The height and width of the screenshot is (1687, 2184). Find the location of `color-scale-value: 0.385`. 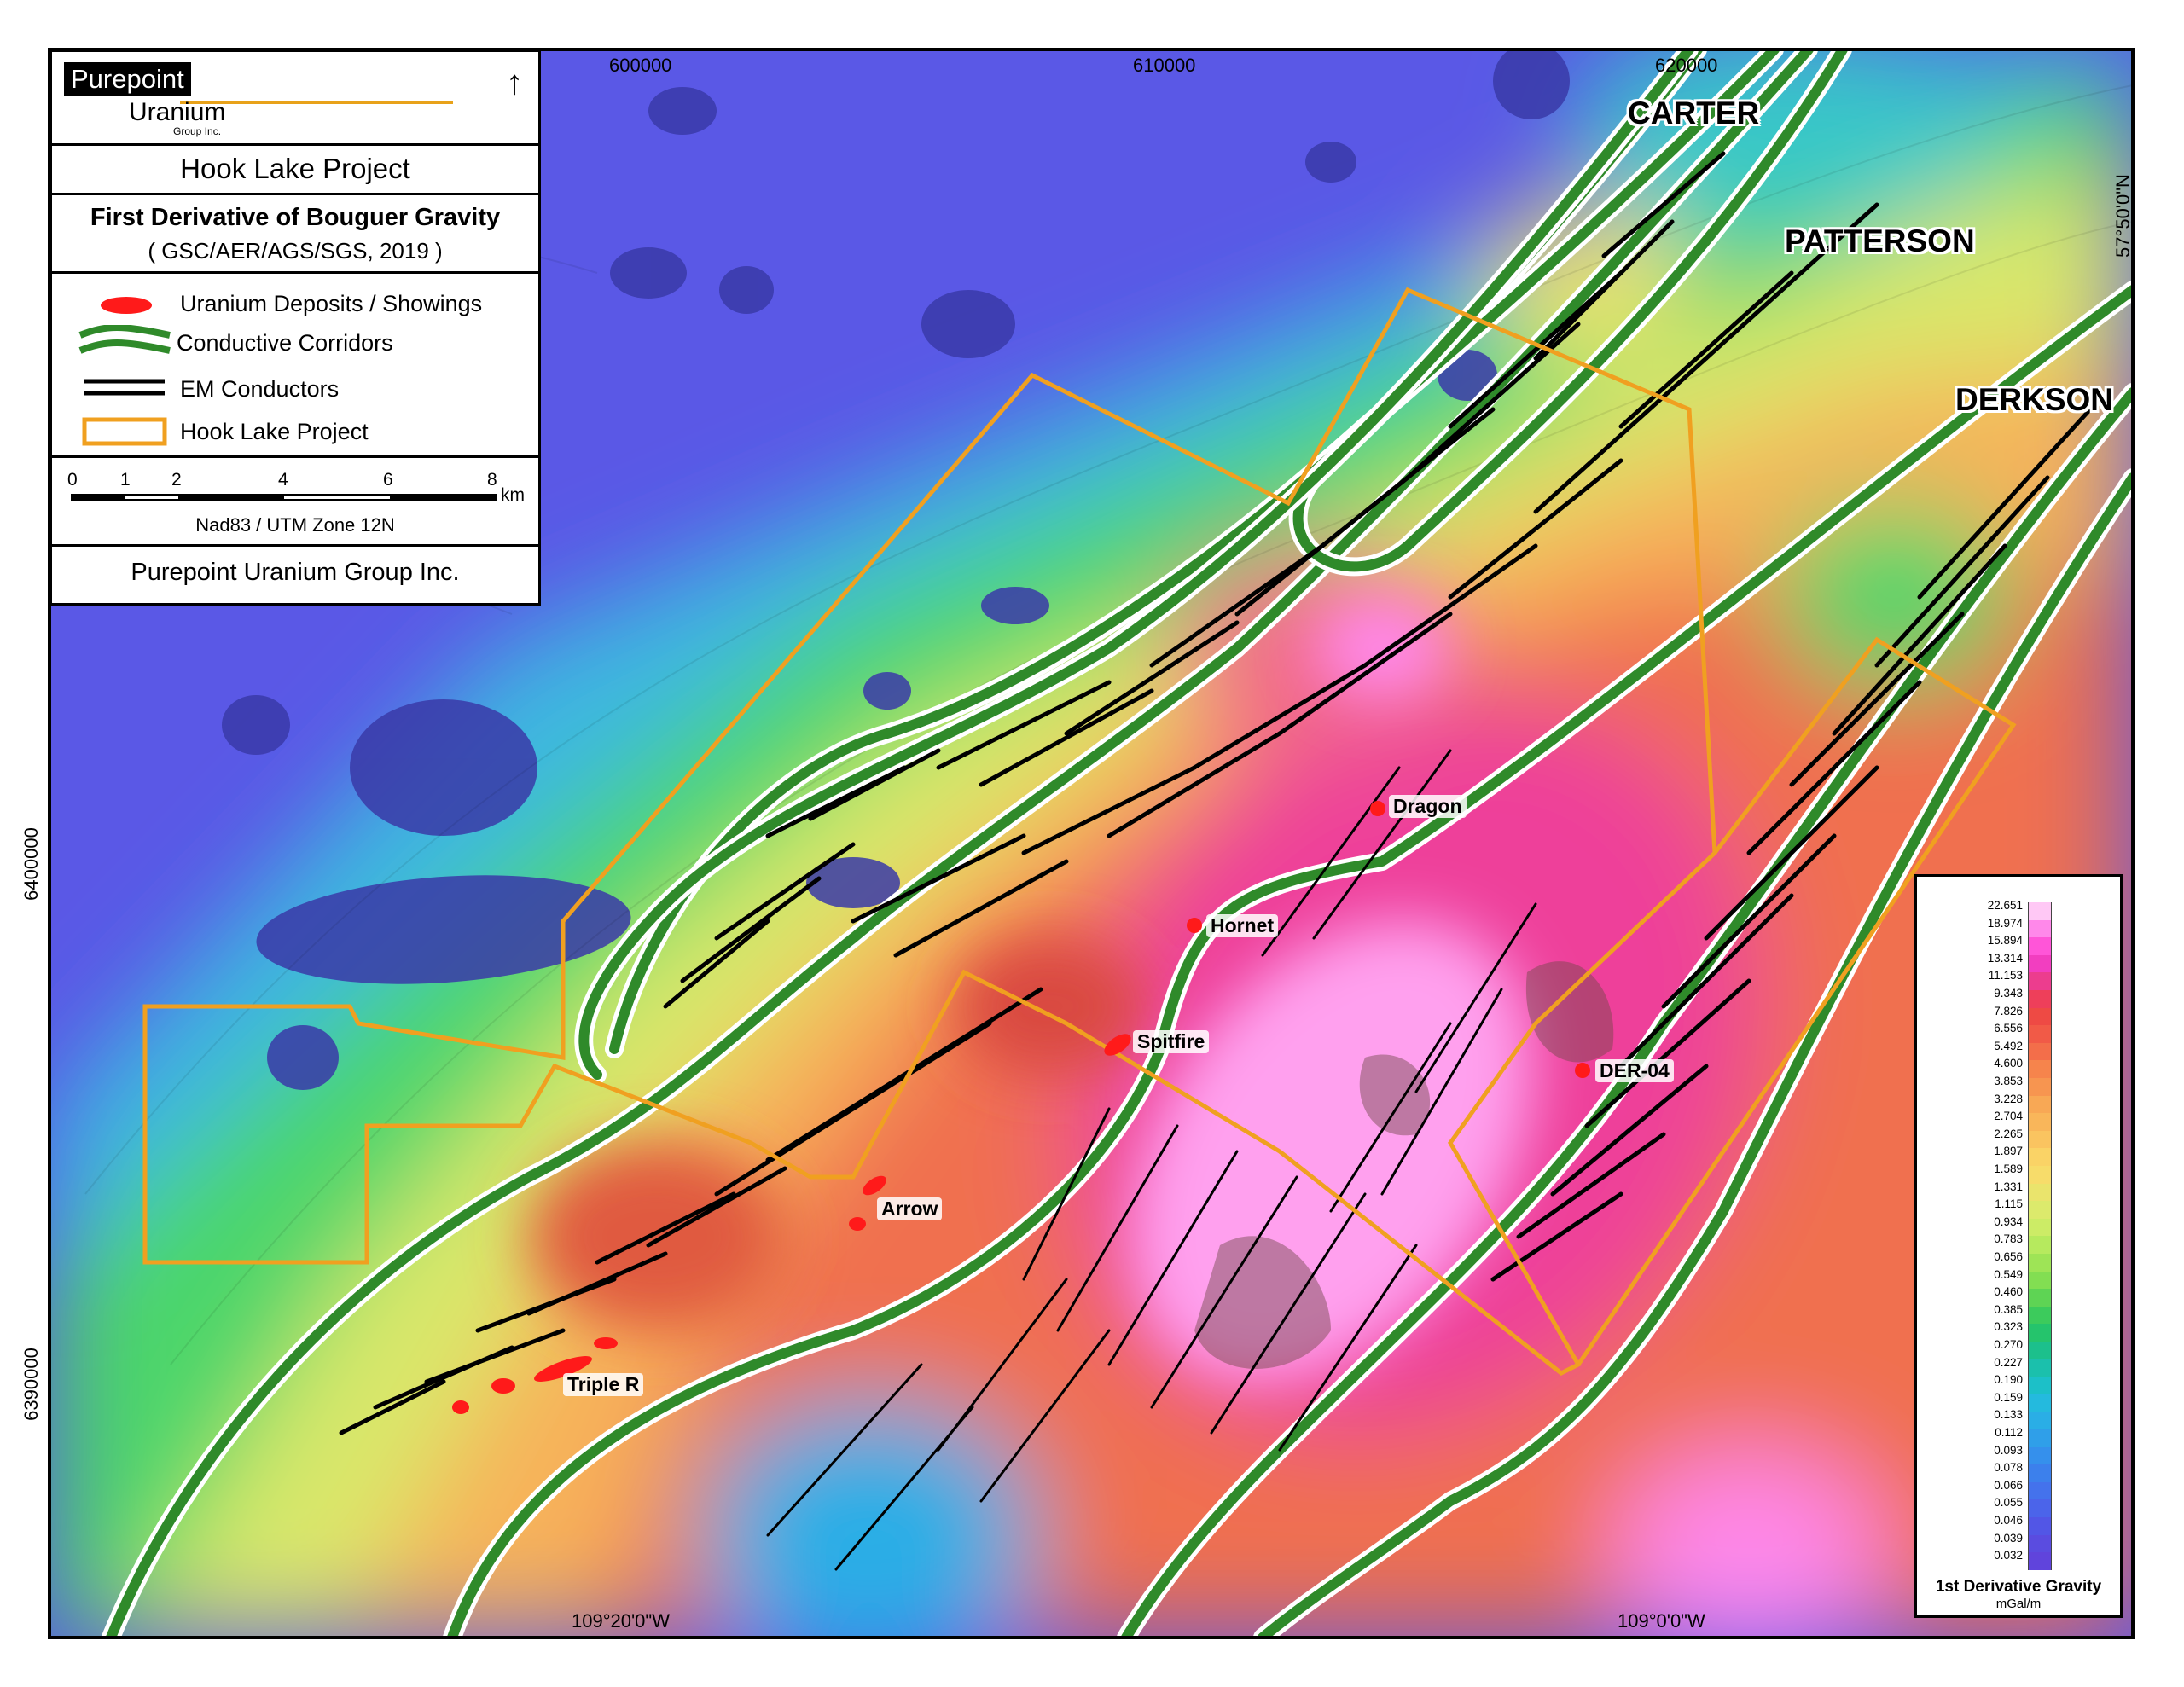

color-scale-value: 0.385 is located at coordinates (2008, 1309).